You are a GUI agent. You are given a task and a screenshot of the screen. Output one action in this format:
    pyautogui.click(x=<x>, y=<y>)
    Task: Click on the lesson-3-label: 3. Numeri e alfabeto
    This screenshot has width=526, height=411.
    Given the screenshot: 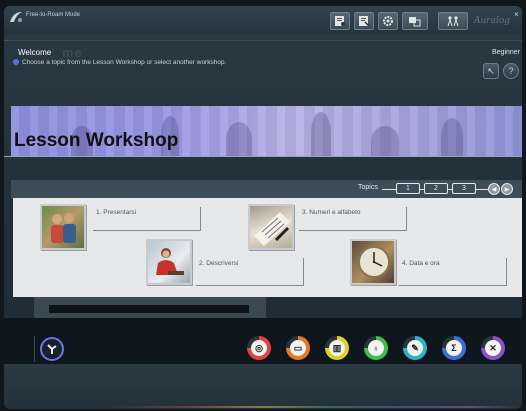 What is the action you would take?
    pyautogui.click(x=331, y=212)
    